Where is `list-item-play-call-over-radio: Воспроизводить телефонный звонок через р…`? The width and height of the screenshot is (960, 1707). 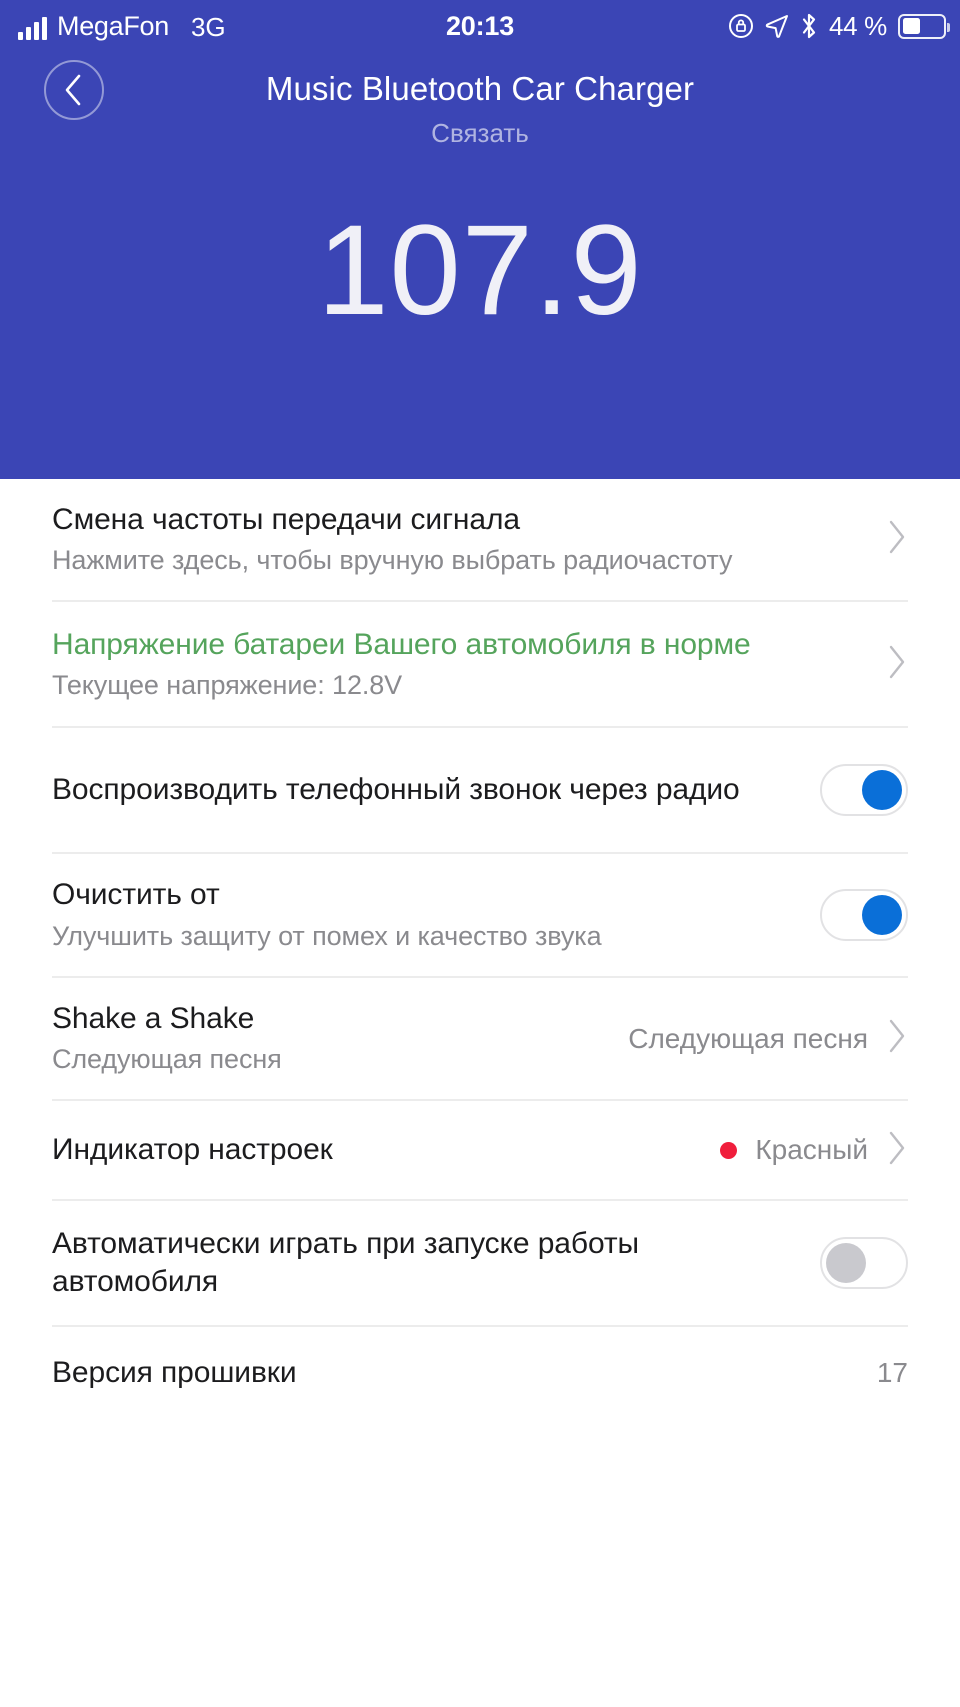 list-item-play-call-over-radio: Воспроизводить телефонный звонок через р… is located at coordinates (480, 791).